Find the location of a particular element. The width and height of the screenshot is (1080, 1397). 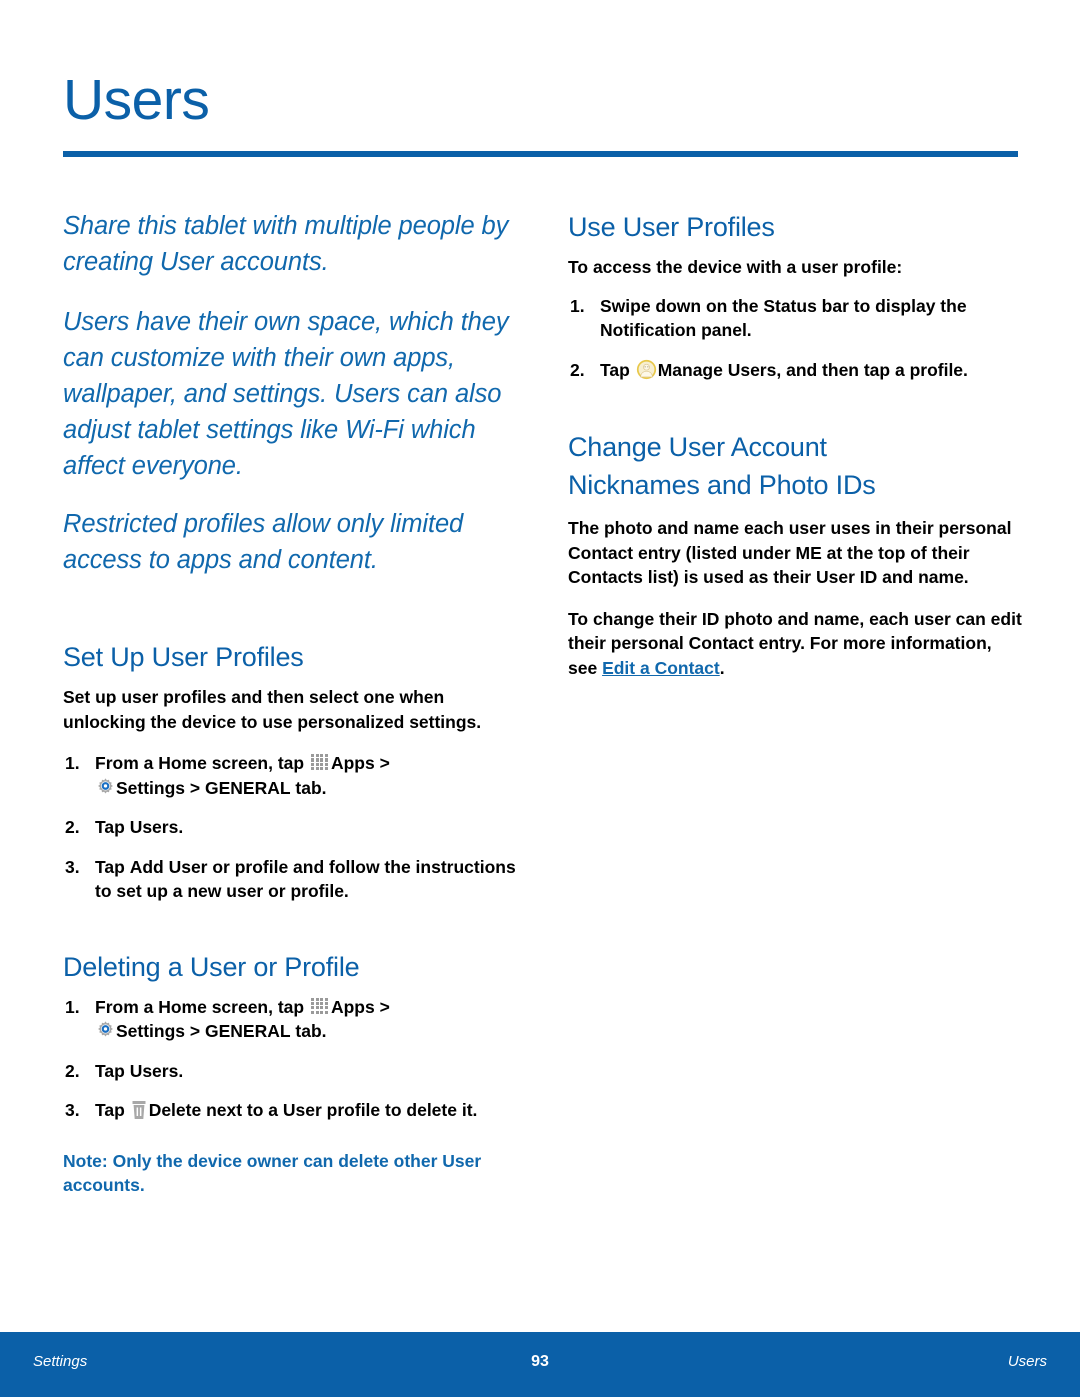

footer-page-number: 93 is located at coordinates (540, 1361).